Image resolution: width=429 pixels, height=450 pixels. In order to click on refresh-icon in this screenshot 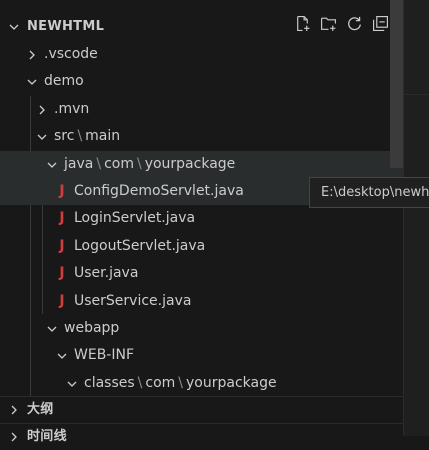, I will do `click(354, 25)`.